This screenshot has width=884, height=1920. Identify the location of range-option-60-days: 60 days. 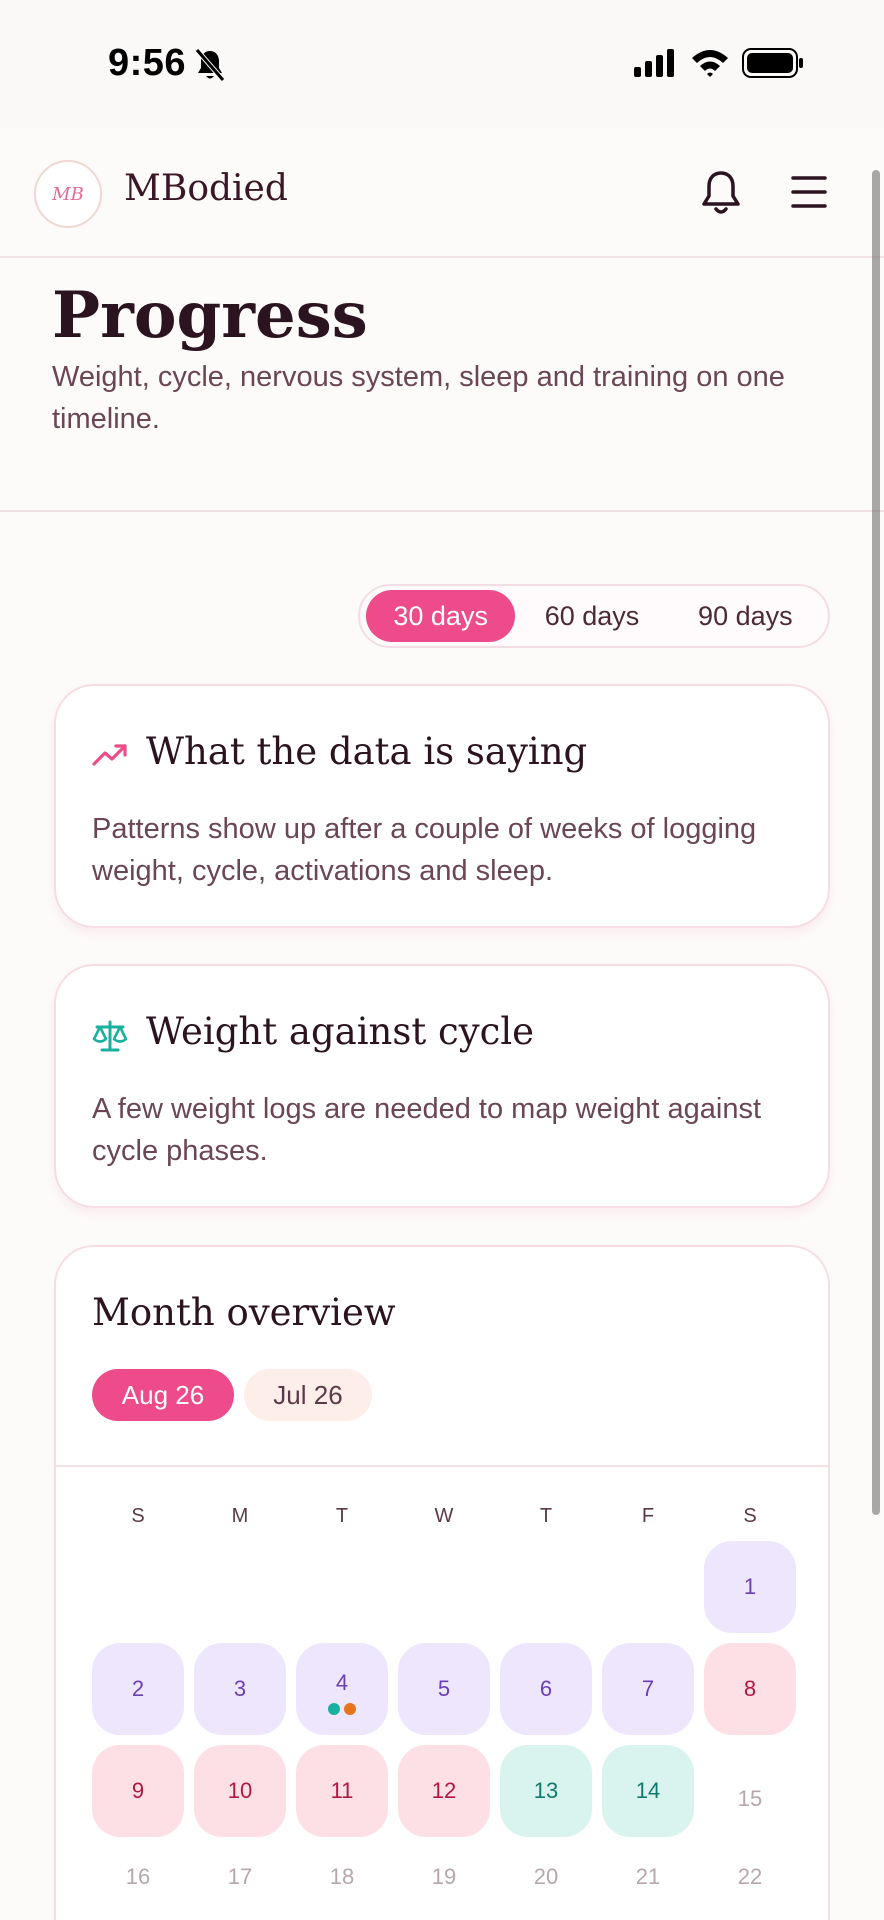
(591, 616).